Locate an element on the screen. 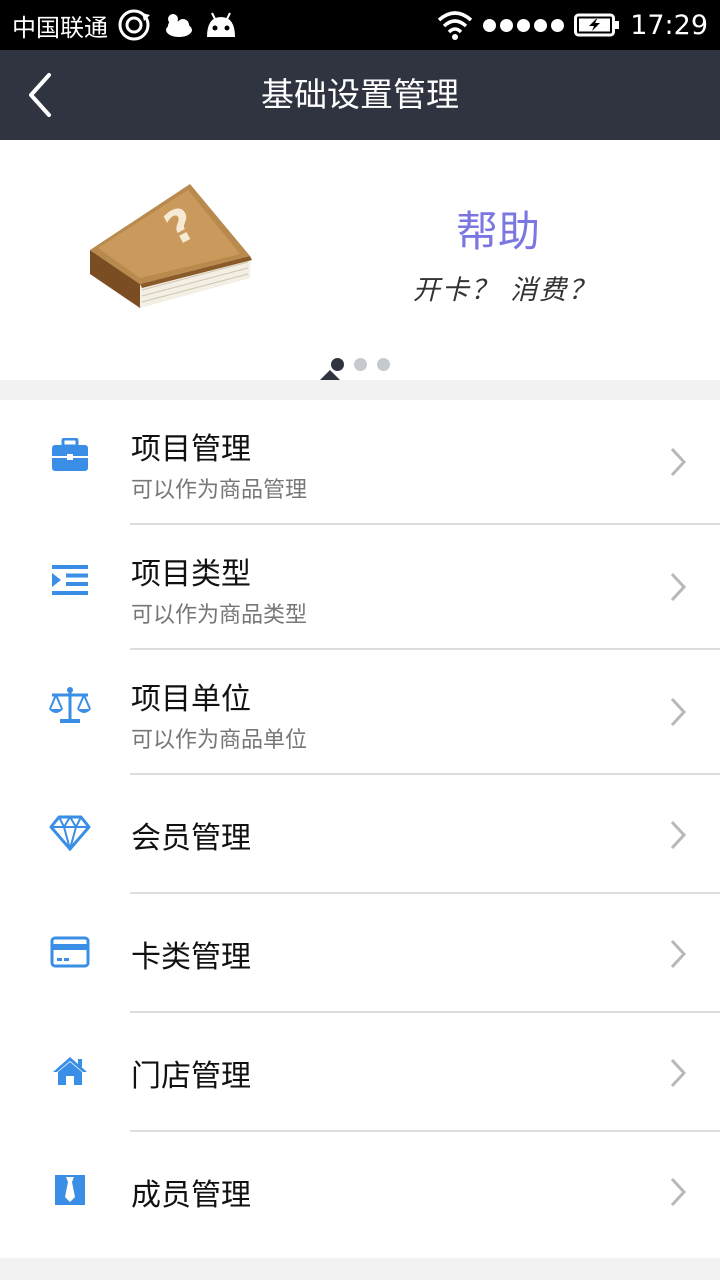  clock: 17:29 is located at coordinates (669, 25).